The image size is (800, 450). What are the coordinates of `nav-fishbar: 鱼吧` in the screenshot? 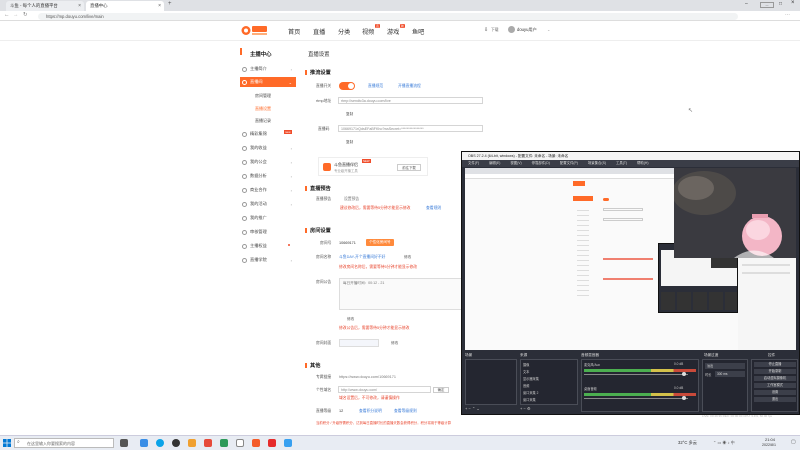 It's located at (418, 31).